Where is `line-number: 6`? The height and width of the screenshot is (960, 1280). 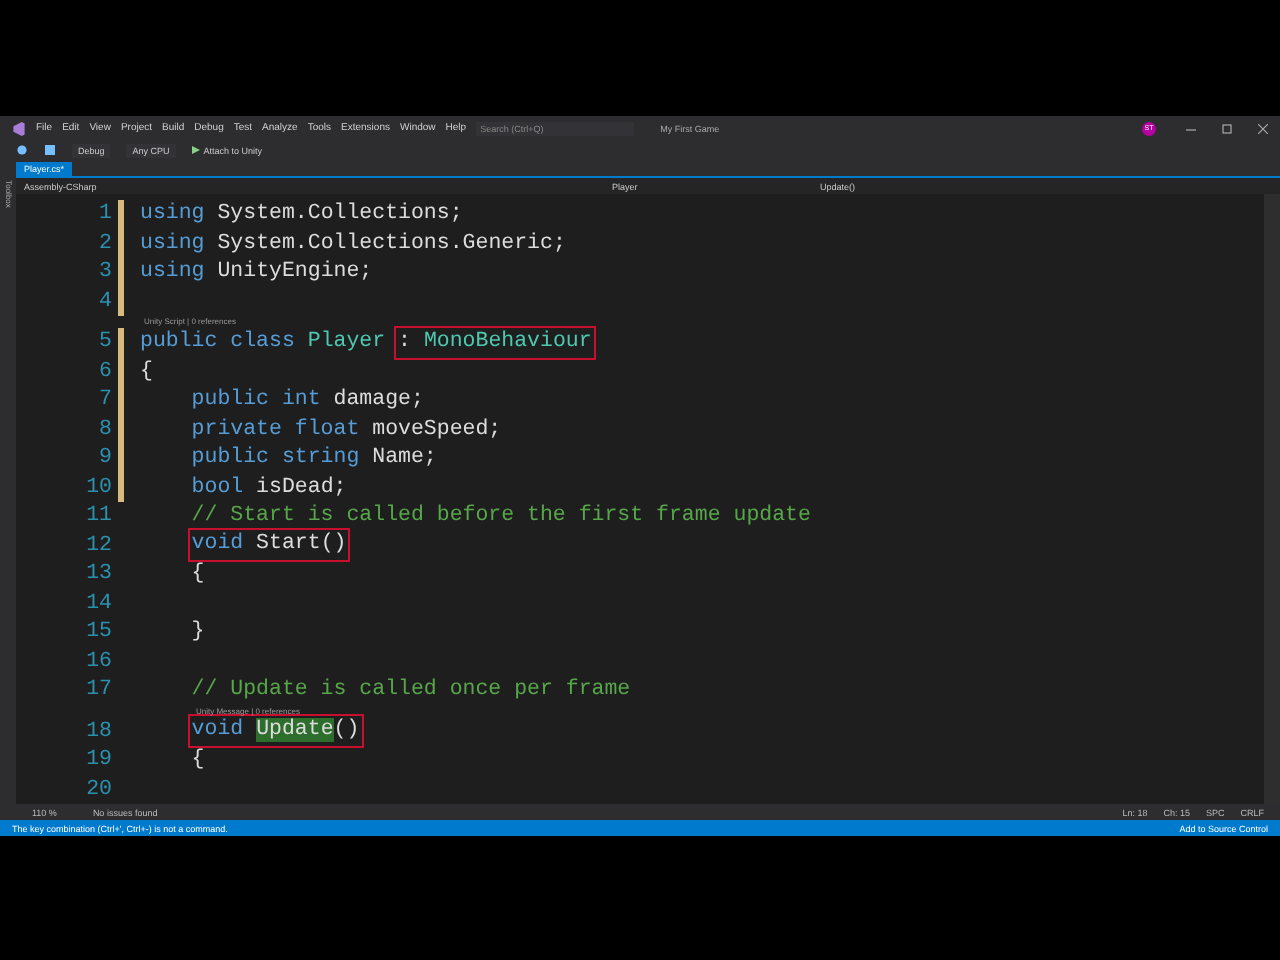 line-number: 6 is located at coordinates (104, 371).